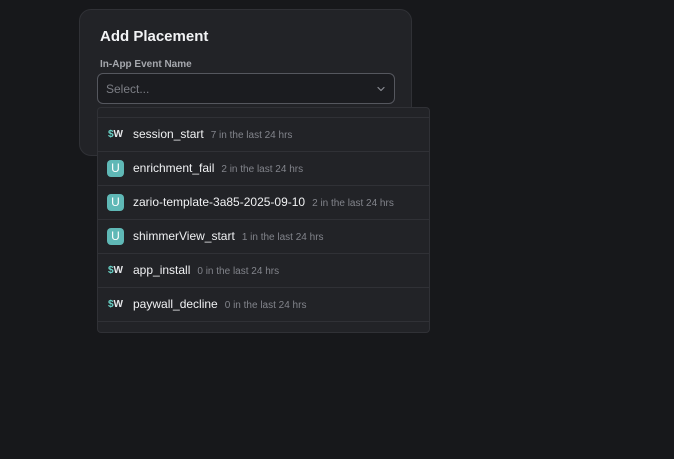 The width and height of the screenshot is (674, 459). I want to click on option-item: $ W session_start 7 in the last 24 hrs, so click(263, 135).